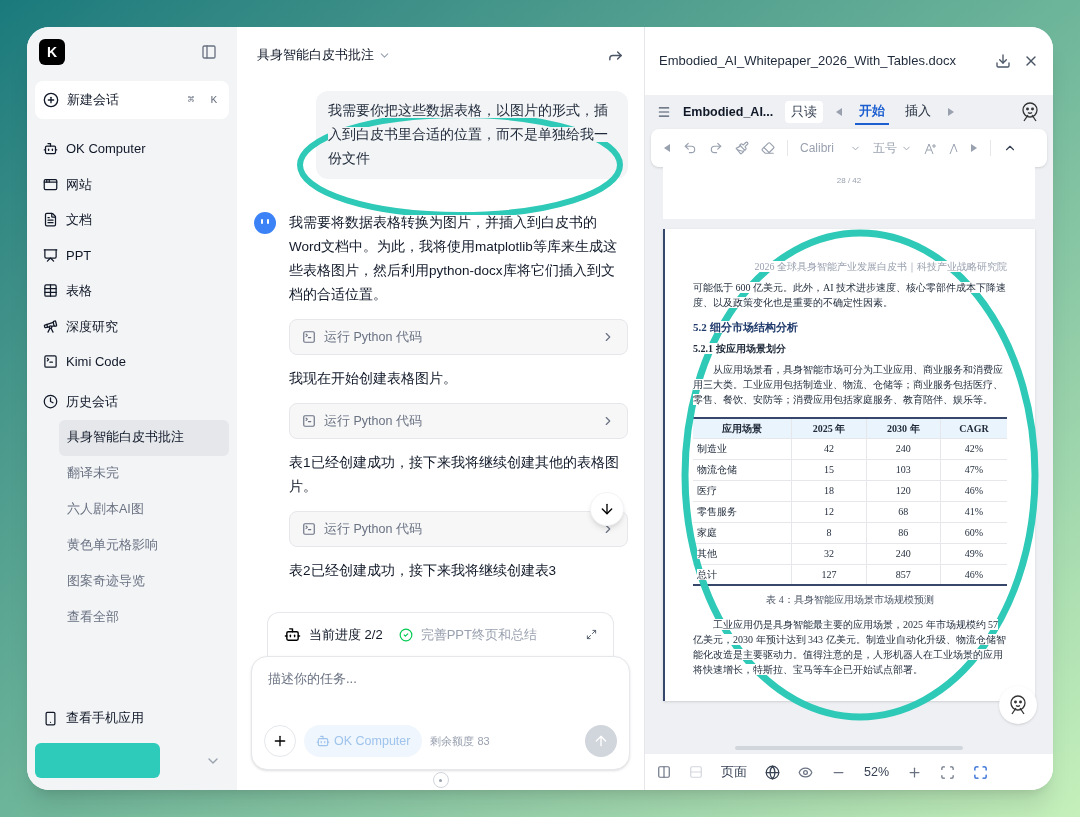 Image resolution: width=1080 pixels, height=817 pixels. What do you see at coordinates (499, 634) in the screenshot?
I see `progress-step: 完善PPT终页和总结` at bounding box center [499, 634].